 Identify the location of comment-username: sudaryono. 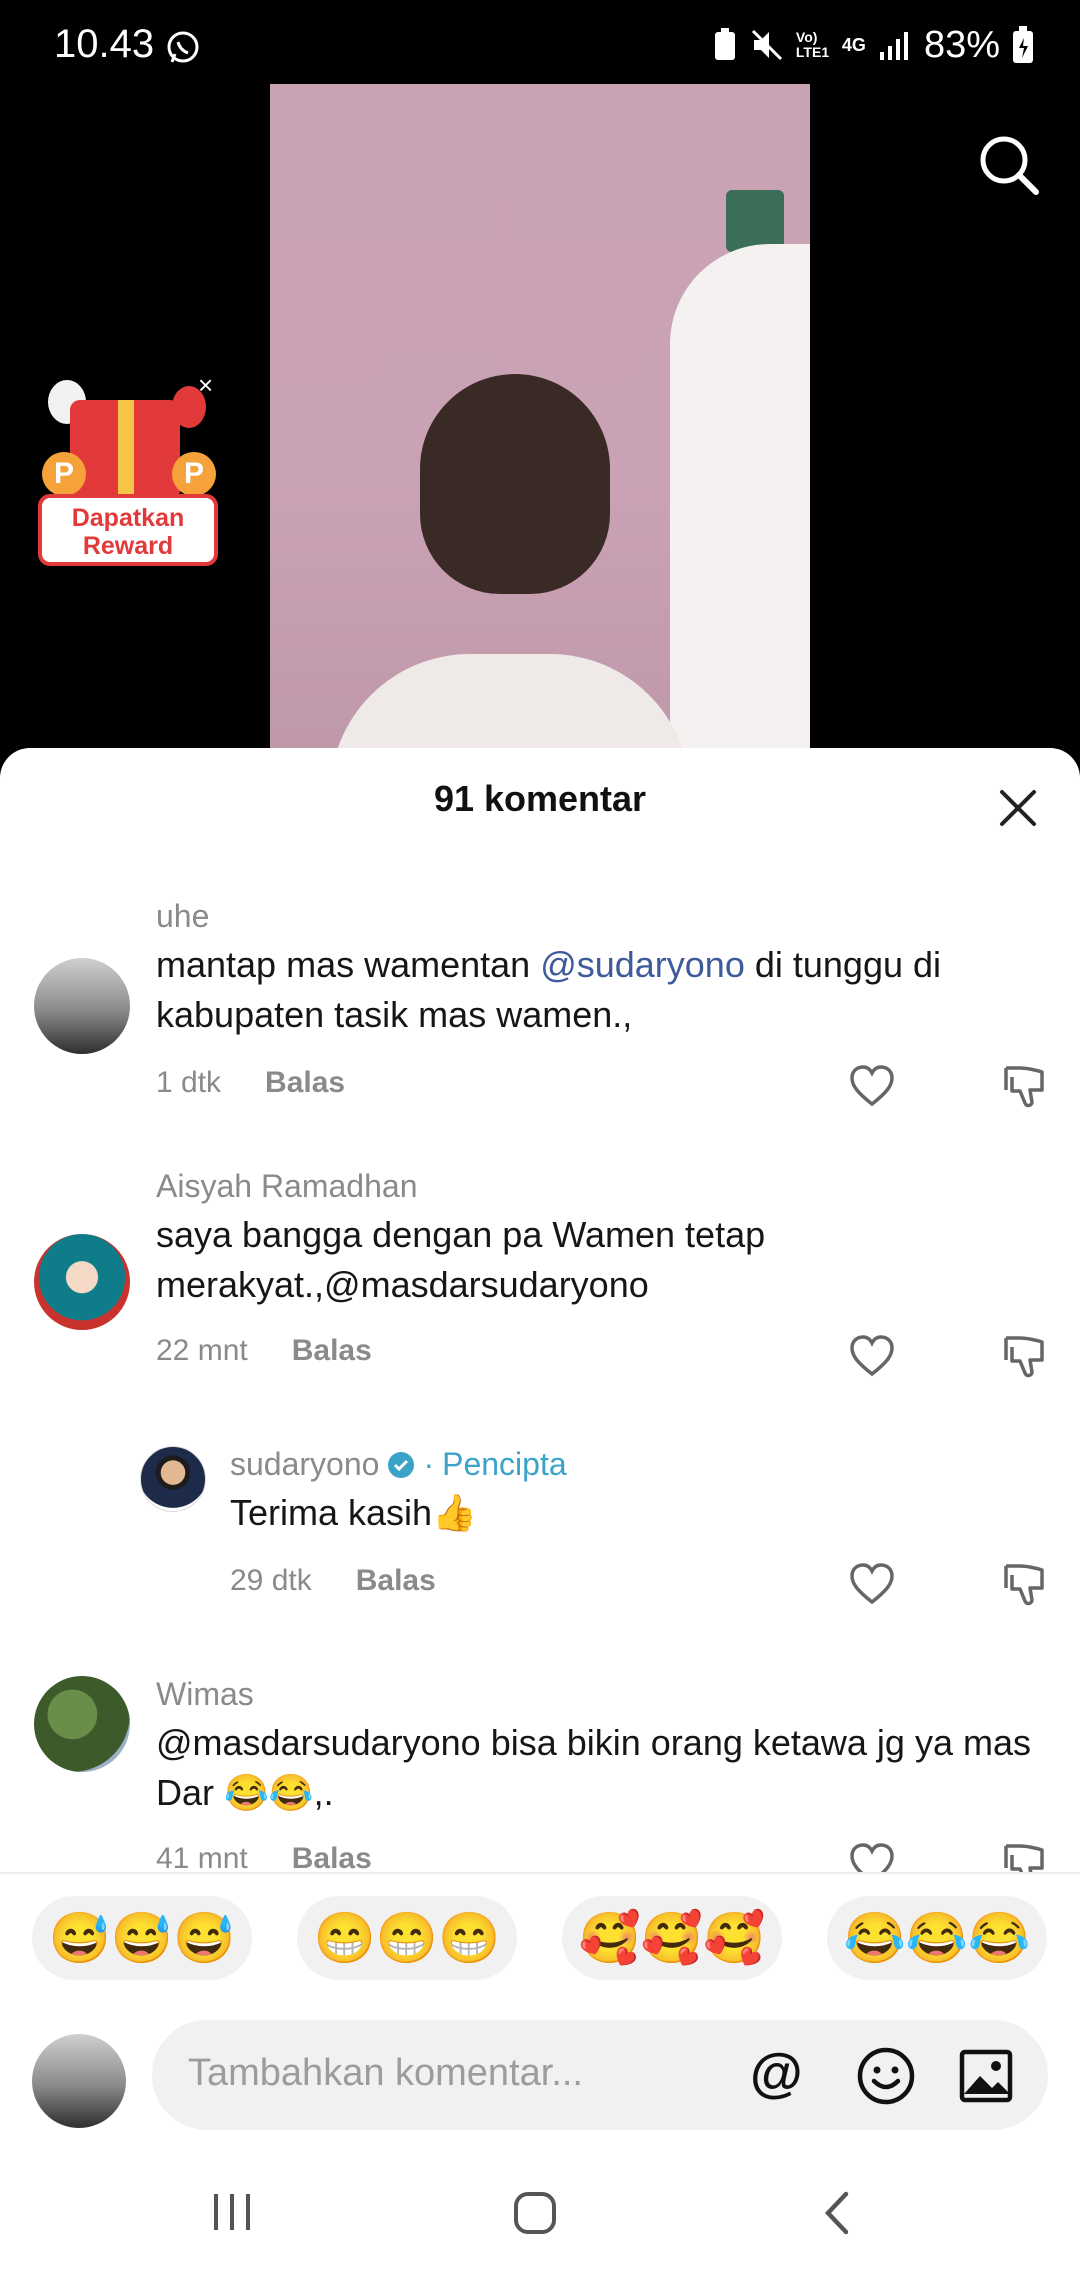
(304, 1464).